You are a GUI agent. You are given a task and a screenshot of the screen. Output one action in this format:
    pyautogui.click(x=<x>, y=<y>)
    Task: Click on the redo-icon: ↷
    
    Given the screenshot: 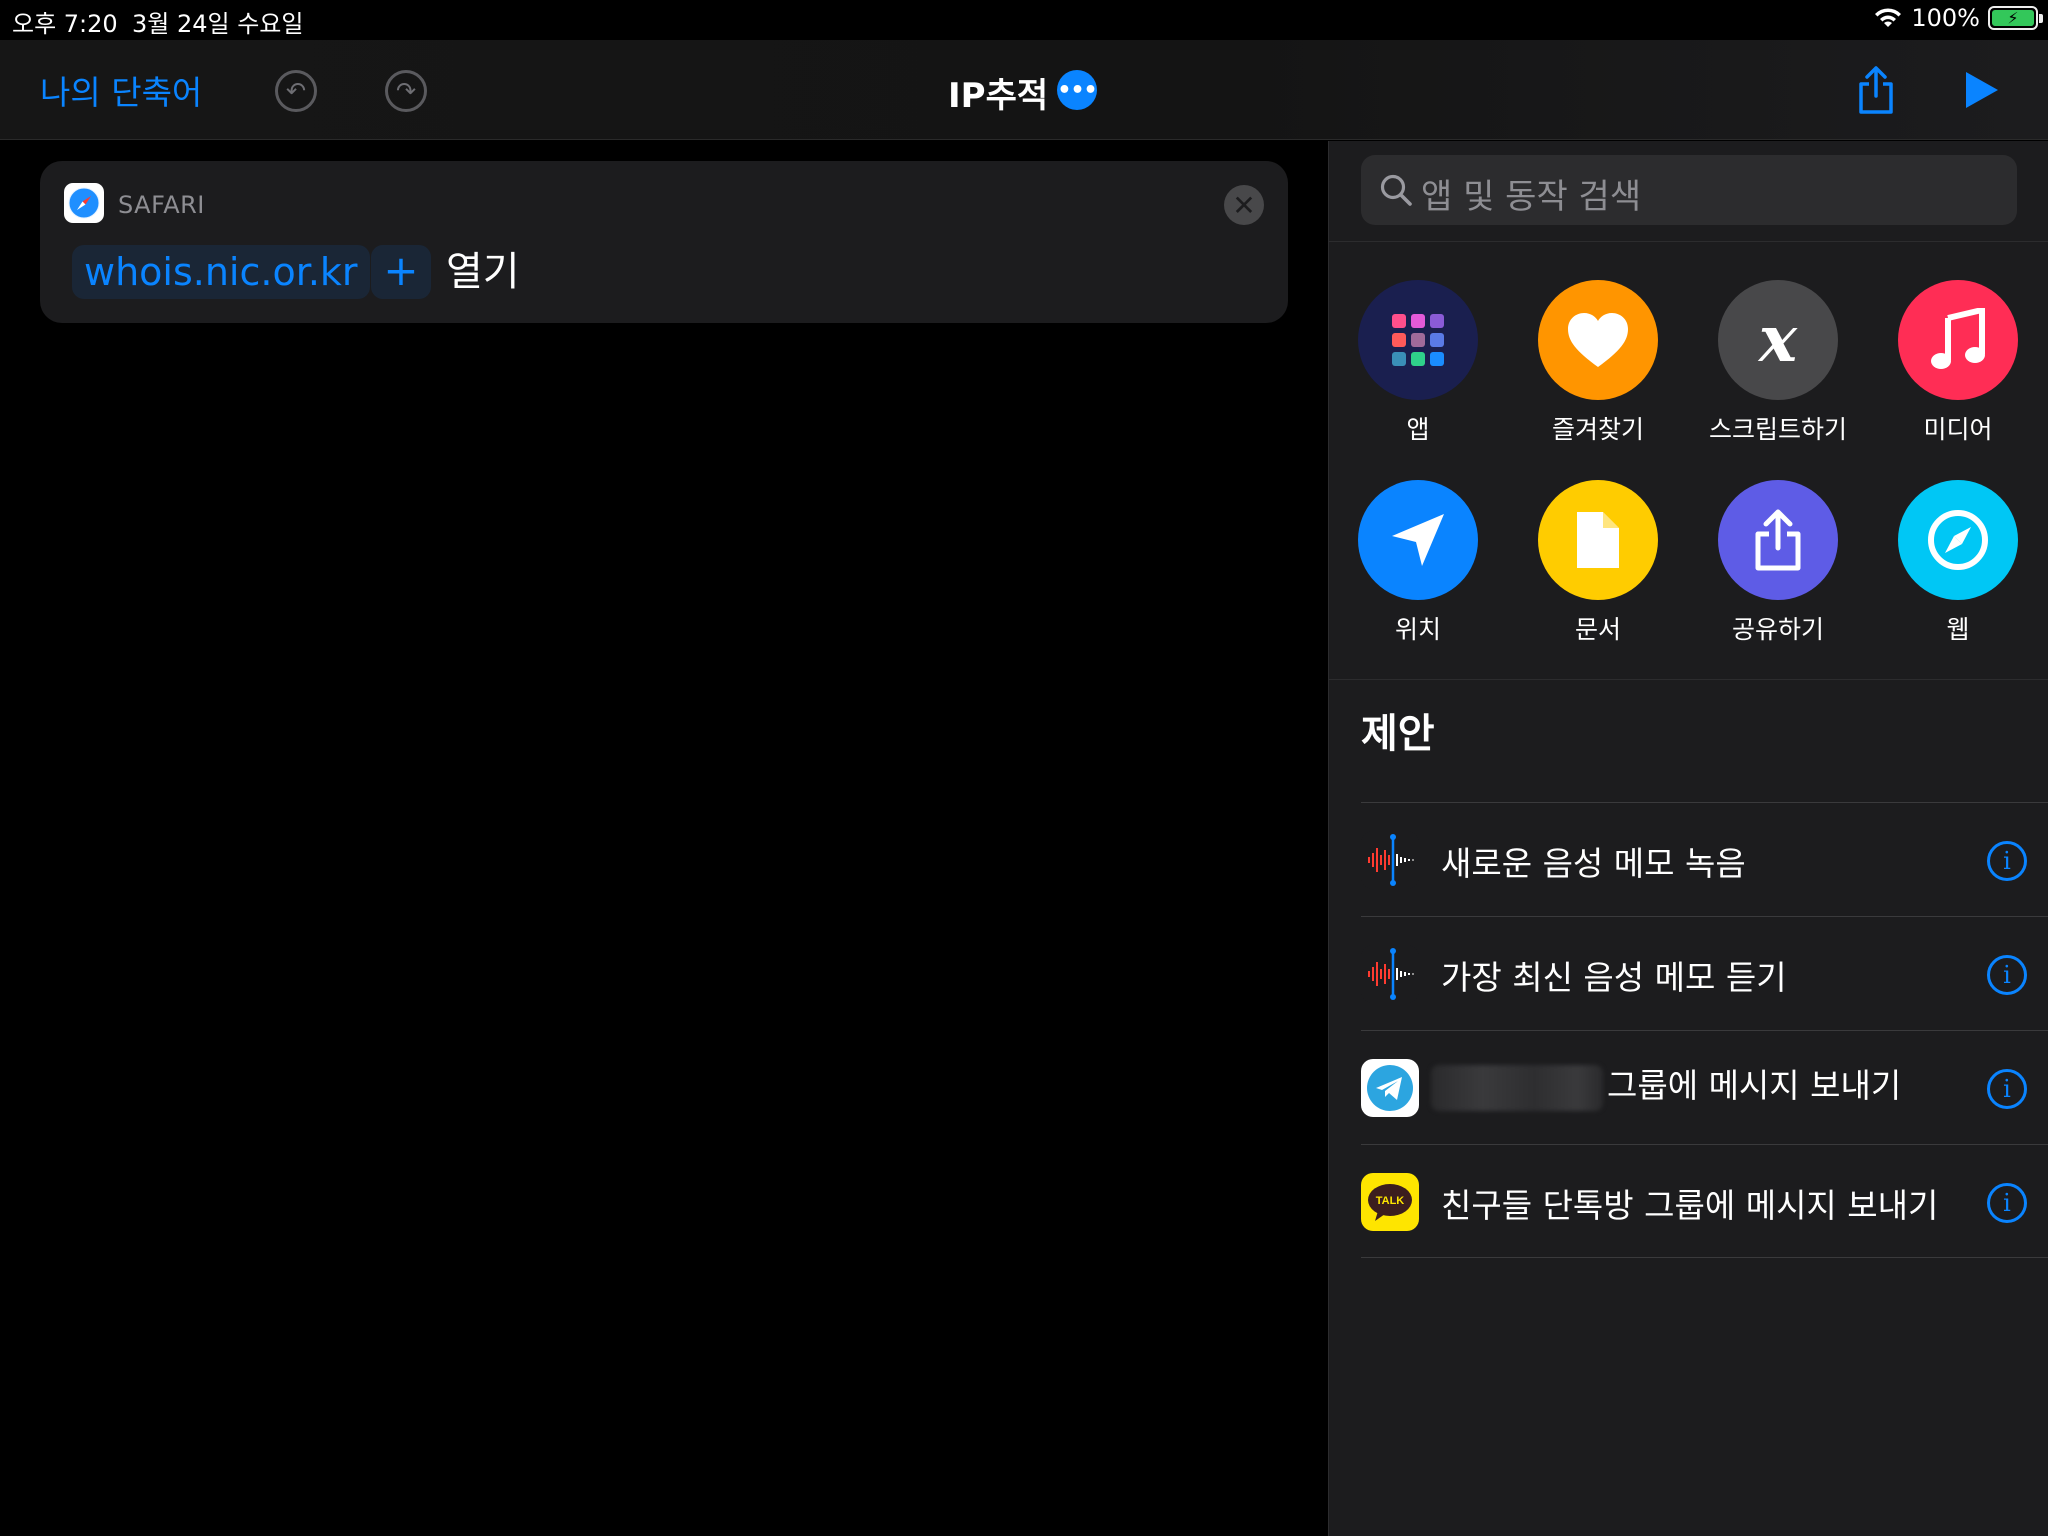 What is the action you would take?
    pyautogui.click(x=406, y=91)
    